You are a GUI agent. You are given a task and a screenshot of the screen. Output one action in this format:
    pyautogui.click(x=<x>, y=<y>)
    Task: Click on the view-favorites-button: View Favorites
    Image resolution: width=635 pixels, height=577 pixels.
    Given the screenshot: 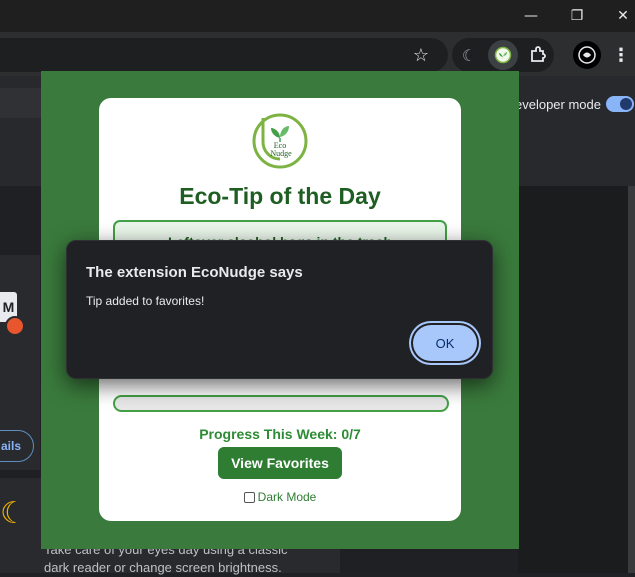 What is the action you would take?
    pyautogui.click(x=280, y=463)
    